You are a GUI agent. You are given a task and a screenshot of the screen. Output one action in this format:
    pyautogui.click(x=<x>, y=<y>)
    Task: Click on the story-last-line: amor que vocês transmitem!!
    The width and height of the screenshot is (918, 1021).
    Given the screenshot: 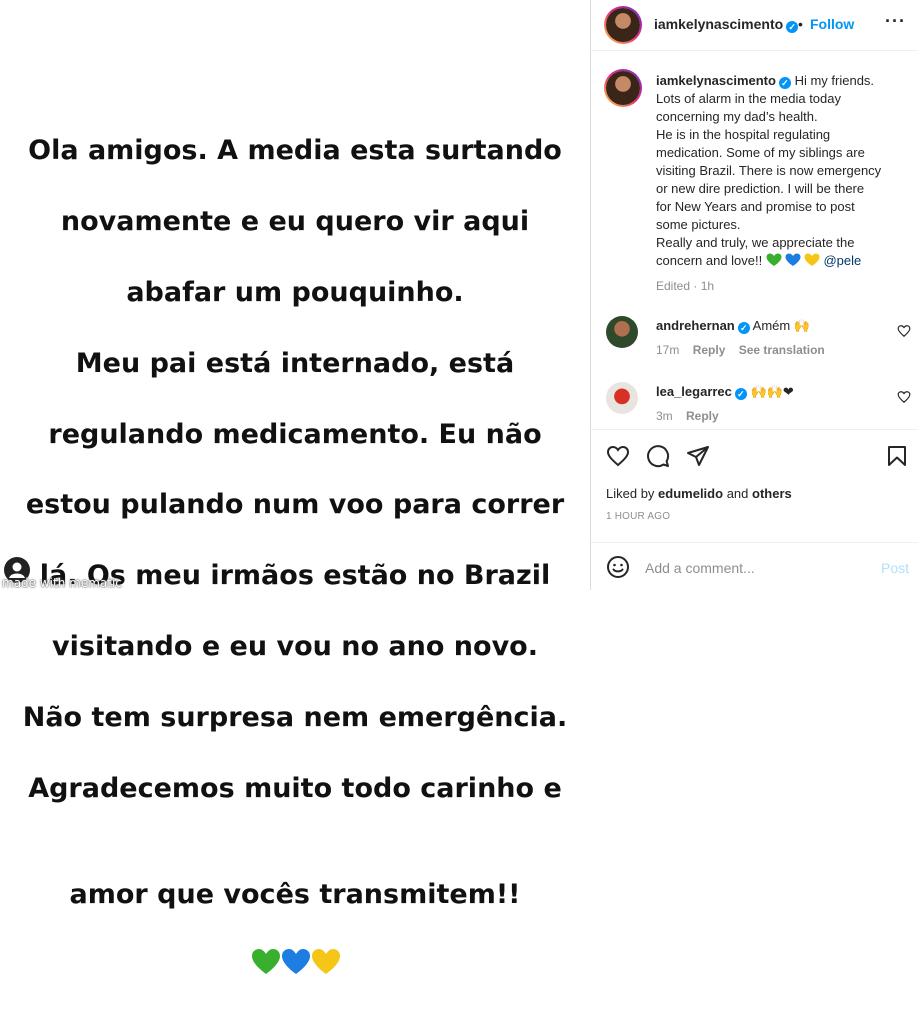 What is the action you would take?
    pyautogui.click(x=295, y=914)
    